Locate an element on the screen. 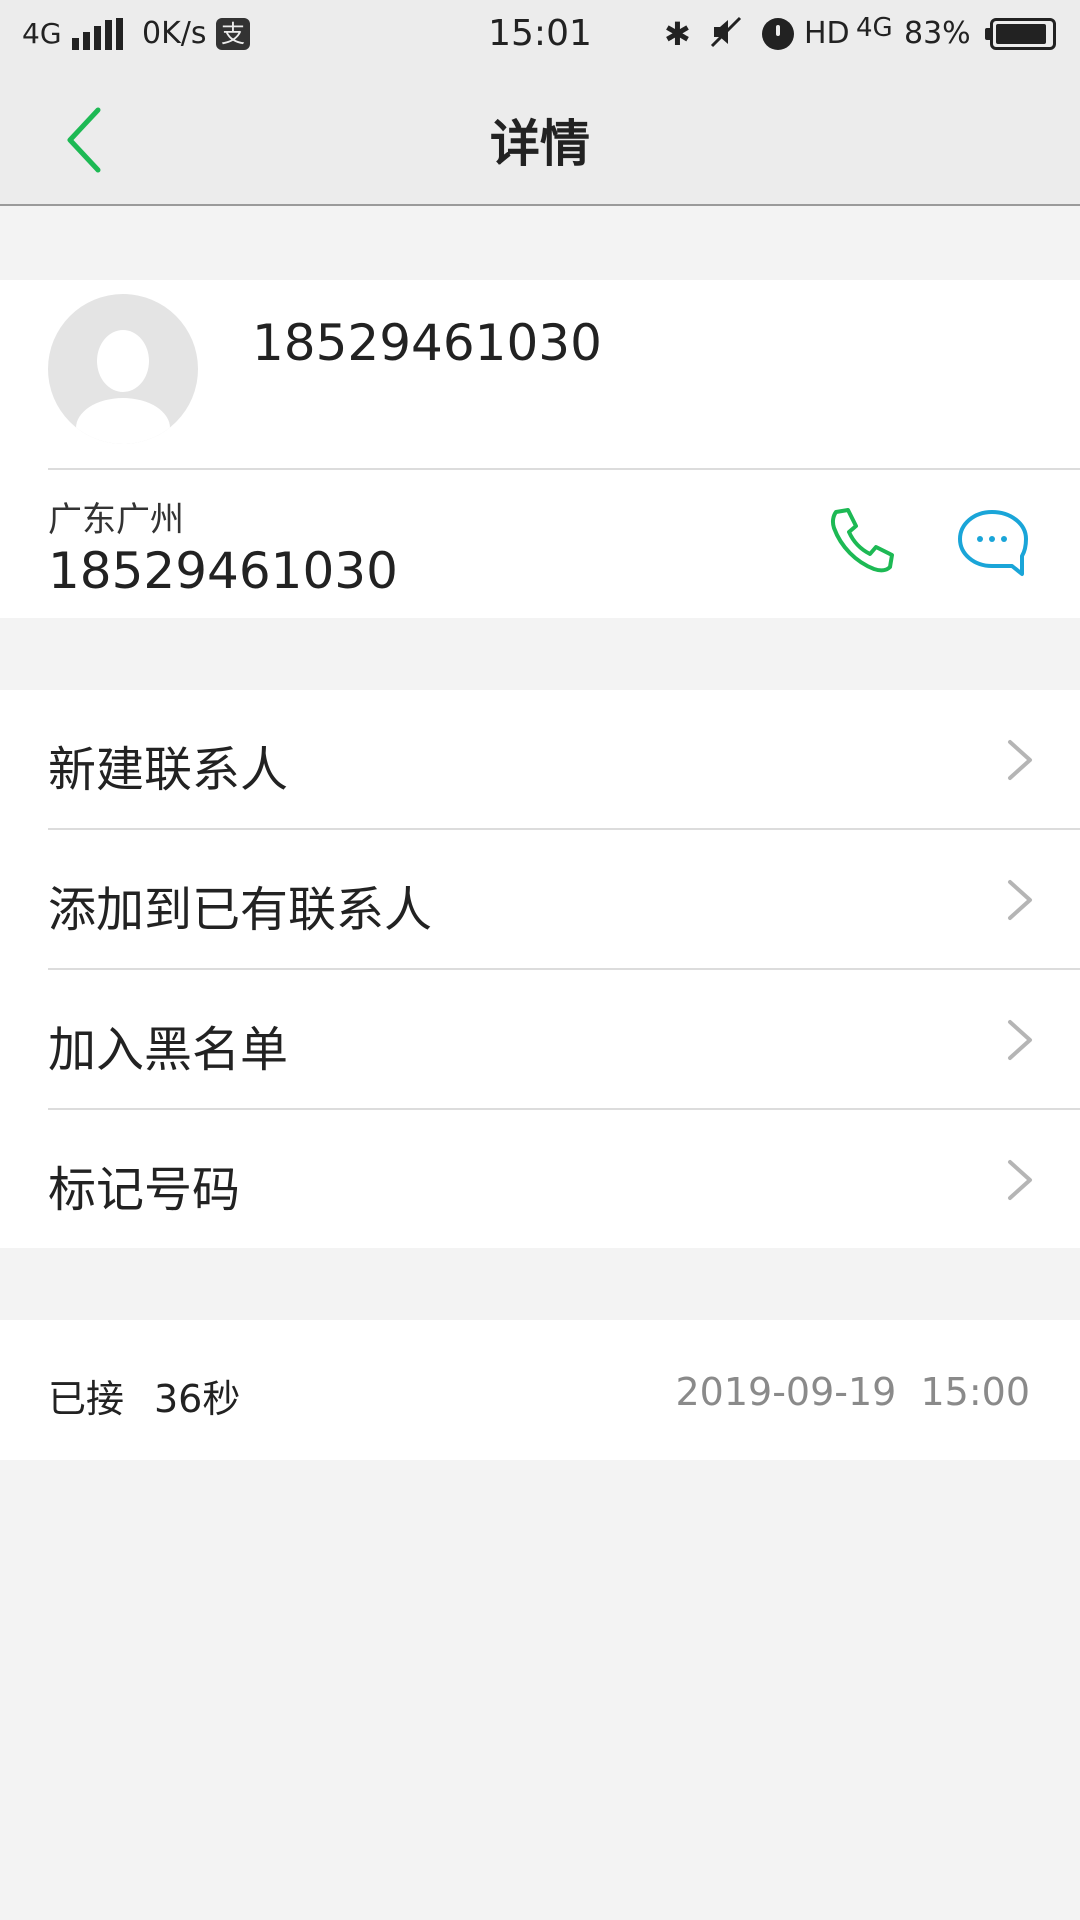 This screenshot has width=1080, height=1920. bluetooth-icon: ✱ is located at coordinates (677, 34).